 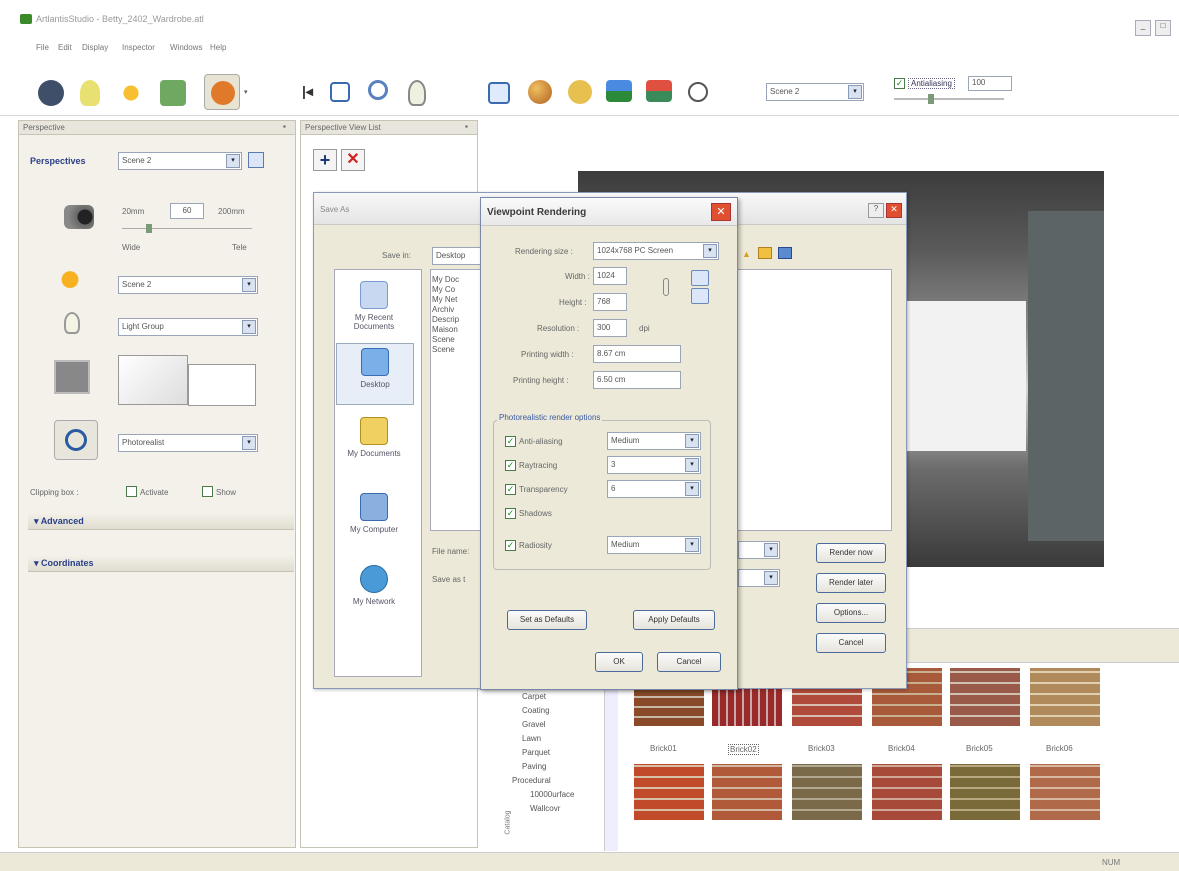 I want to click on transparency-select: 6 ▾, so click(x=654, y=489).